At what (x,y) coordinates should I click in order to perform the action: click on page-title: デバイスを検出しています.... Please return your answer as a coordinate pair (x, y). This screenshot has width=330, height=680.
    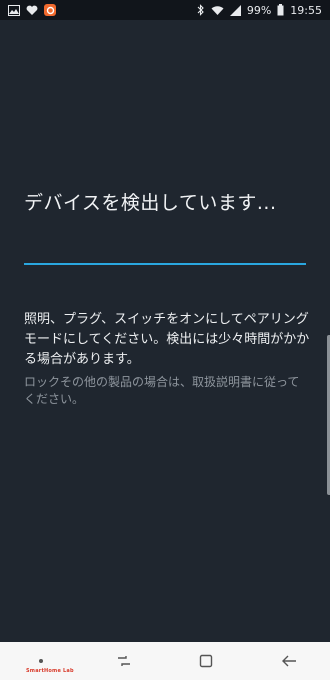
    Looking at the image, I should click on (150, 203).